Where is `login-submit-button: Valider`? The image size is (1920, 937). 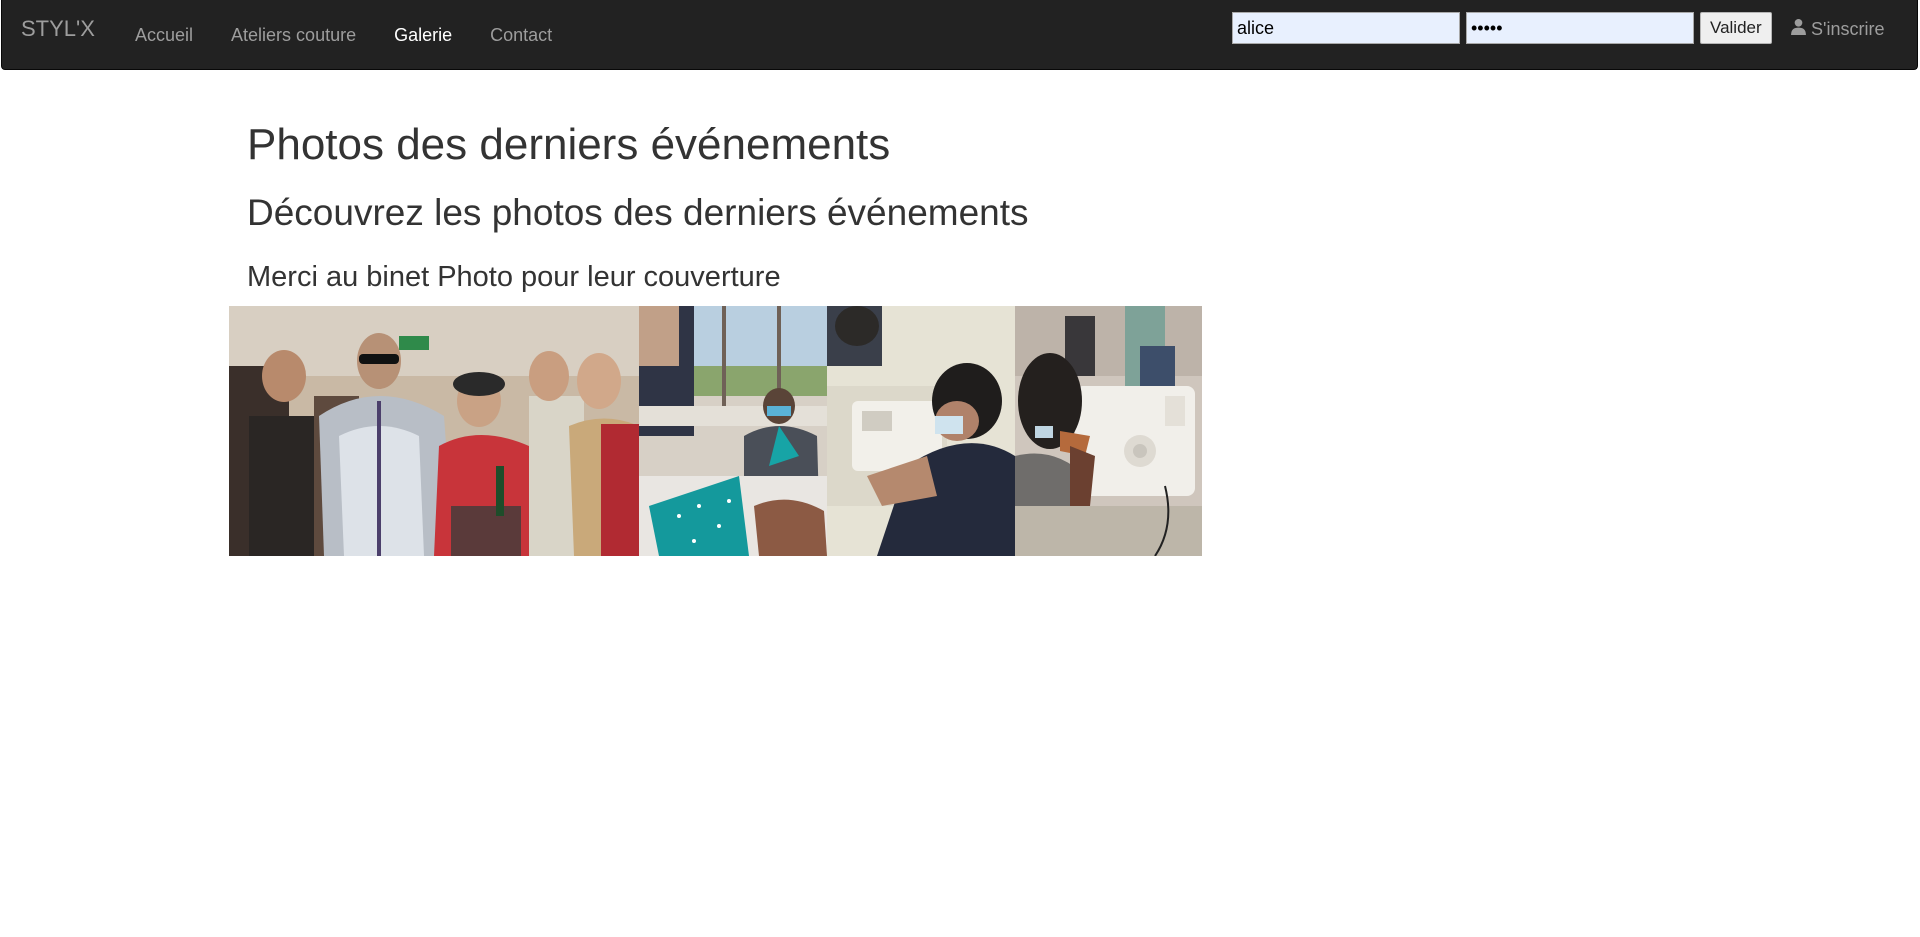 login-submit-button: Valider is located at coordinates (1736, 28).